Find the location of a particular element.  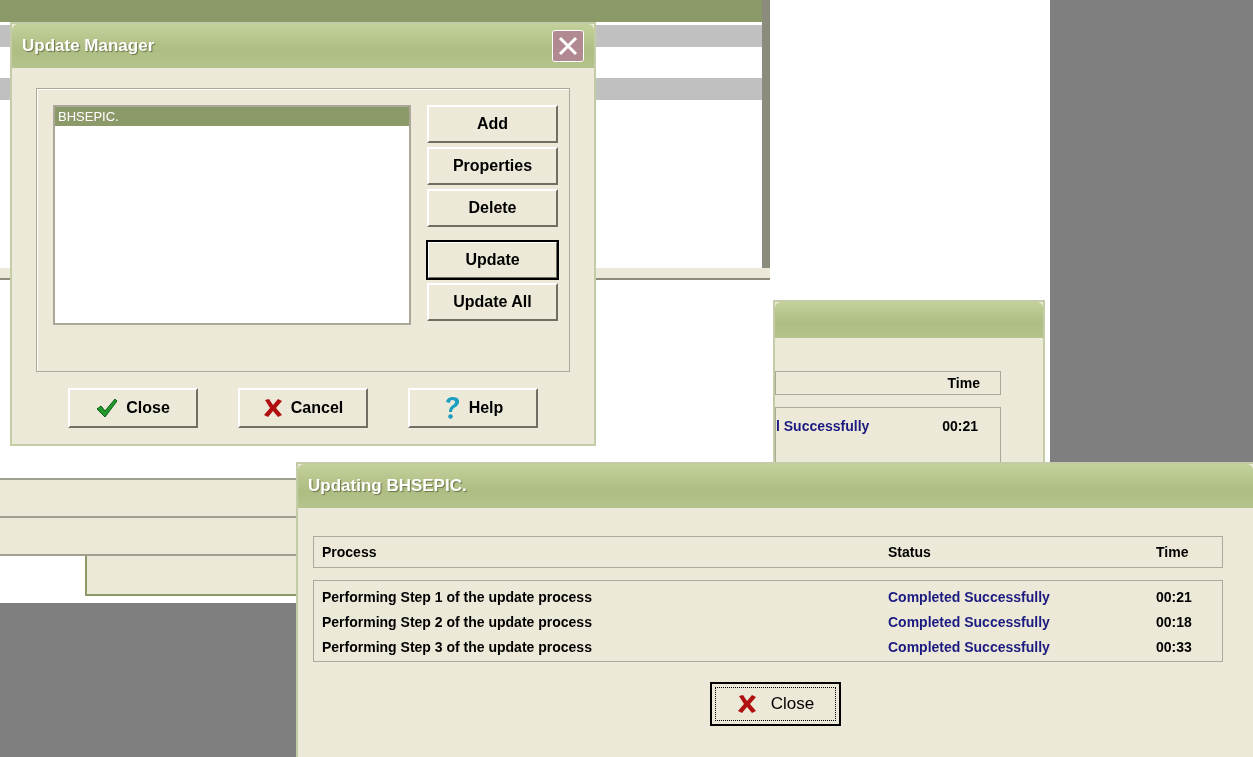

window-title: Update Manager is located at coordinates (88, 46).